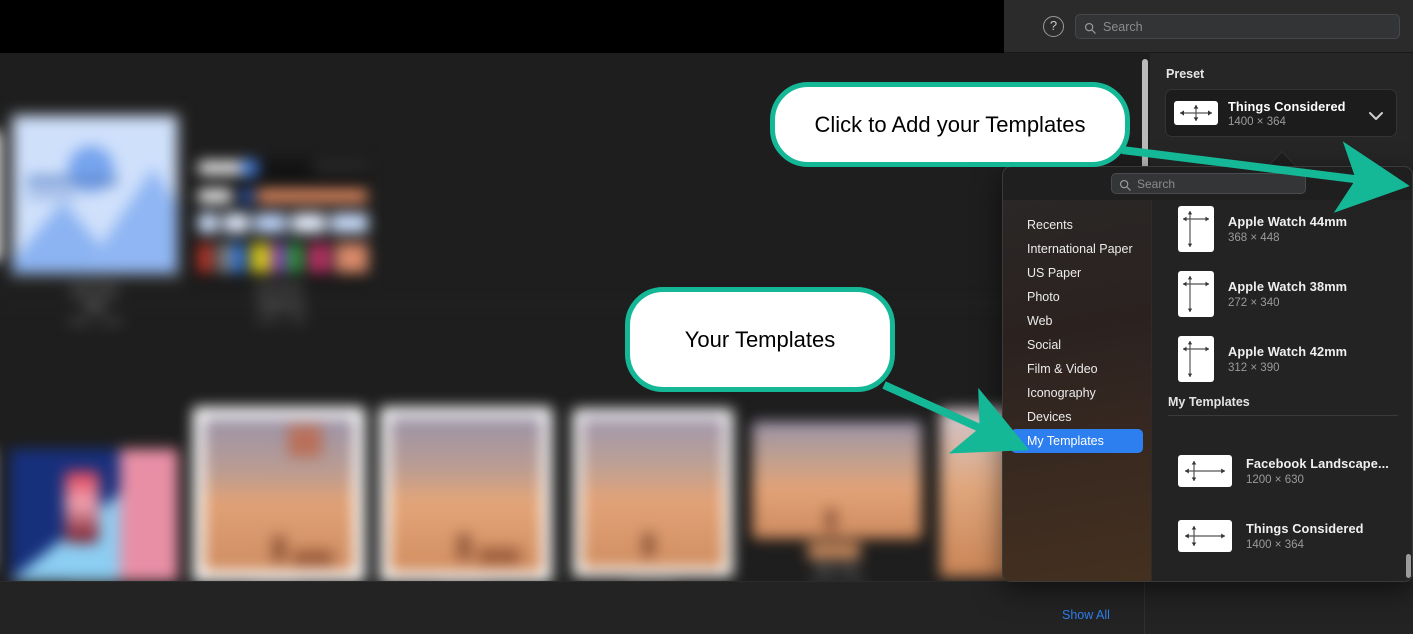 This screenshot has height=634, width=1413. I want to click on canvas-row-divider, so click(563, 303).